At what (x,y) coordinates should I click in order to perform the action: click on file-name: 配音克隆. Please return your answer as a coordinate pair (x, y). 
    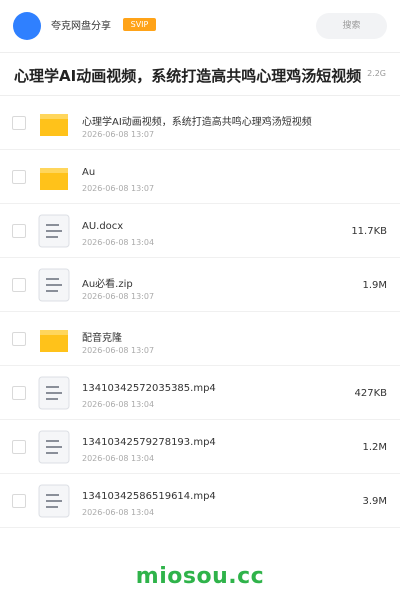
    Looking at the image, I should click on (102, 338).